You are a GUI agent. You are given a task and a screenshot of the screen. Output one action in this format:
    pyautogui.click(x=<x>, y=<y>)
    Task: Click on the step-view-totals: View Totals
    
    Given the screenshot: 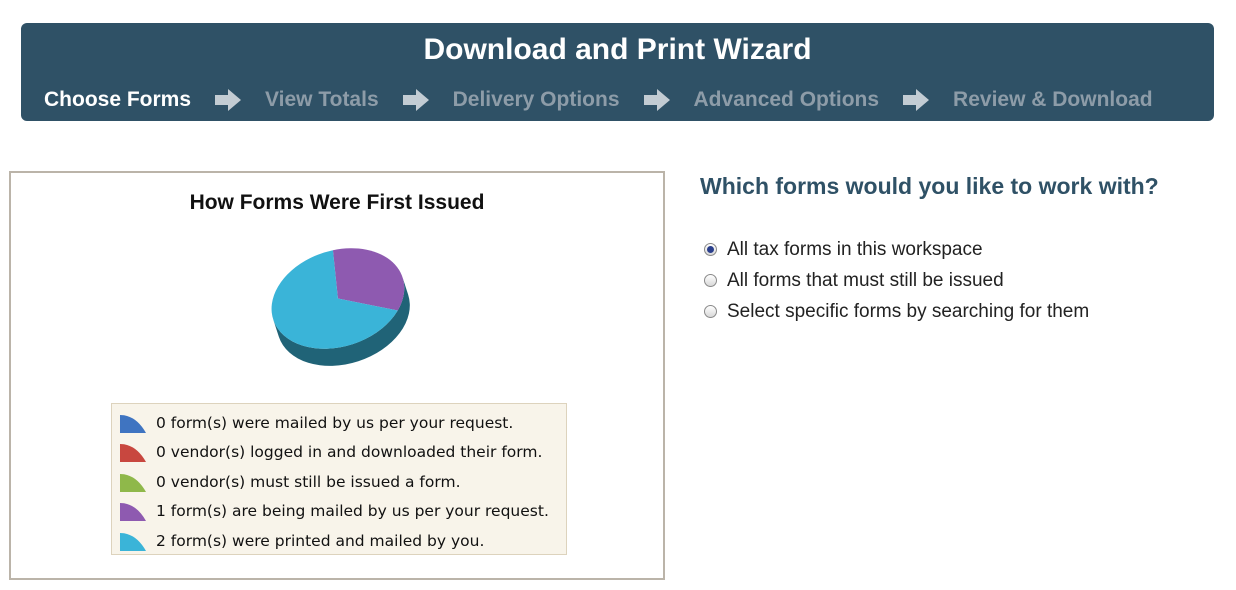 What is the action you would take?
    pyautogui.click(x=322, y=100)
    